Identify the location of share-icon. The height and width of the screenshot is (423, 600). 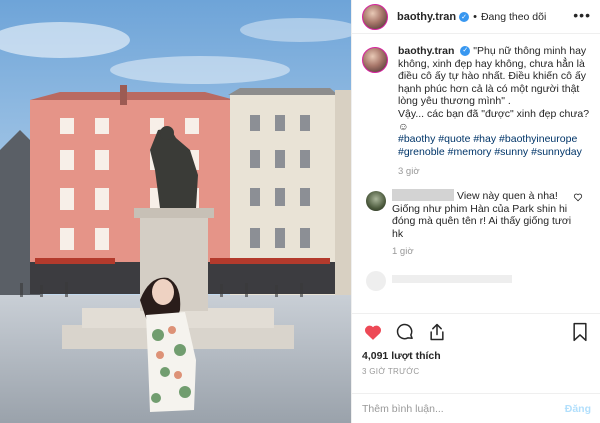
(437, 332).